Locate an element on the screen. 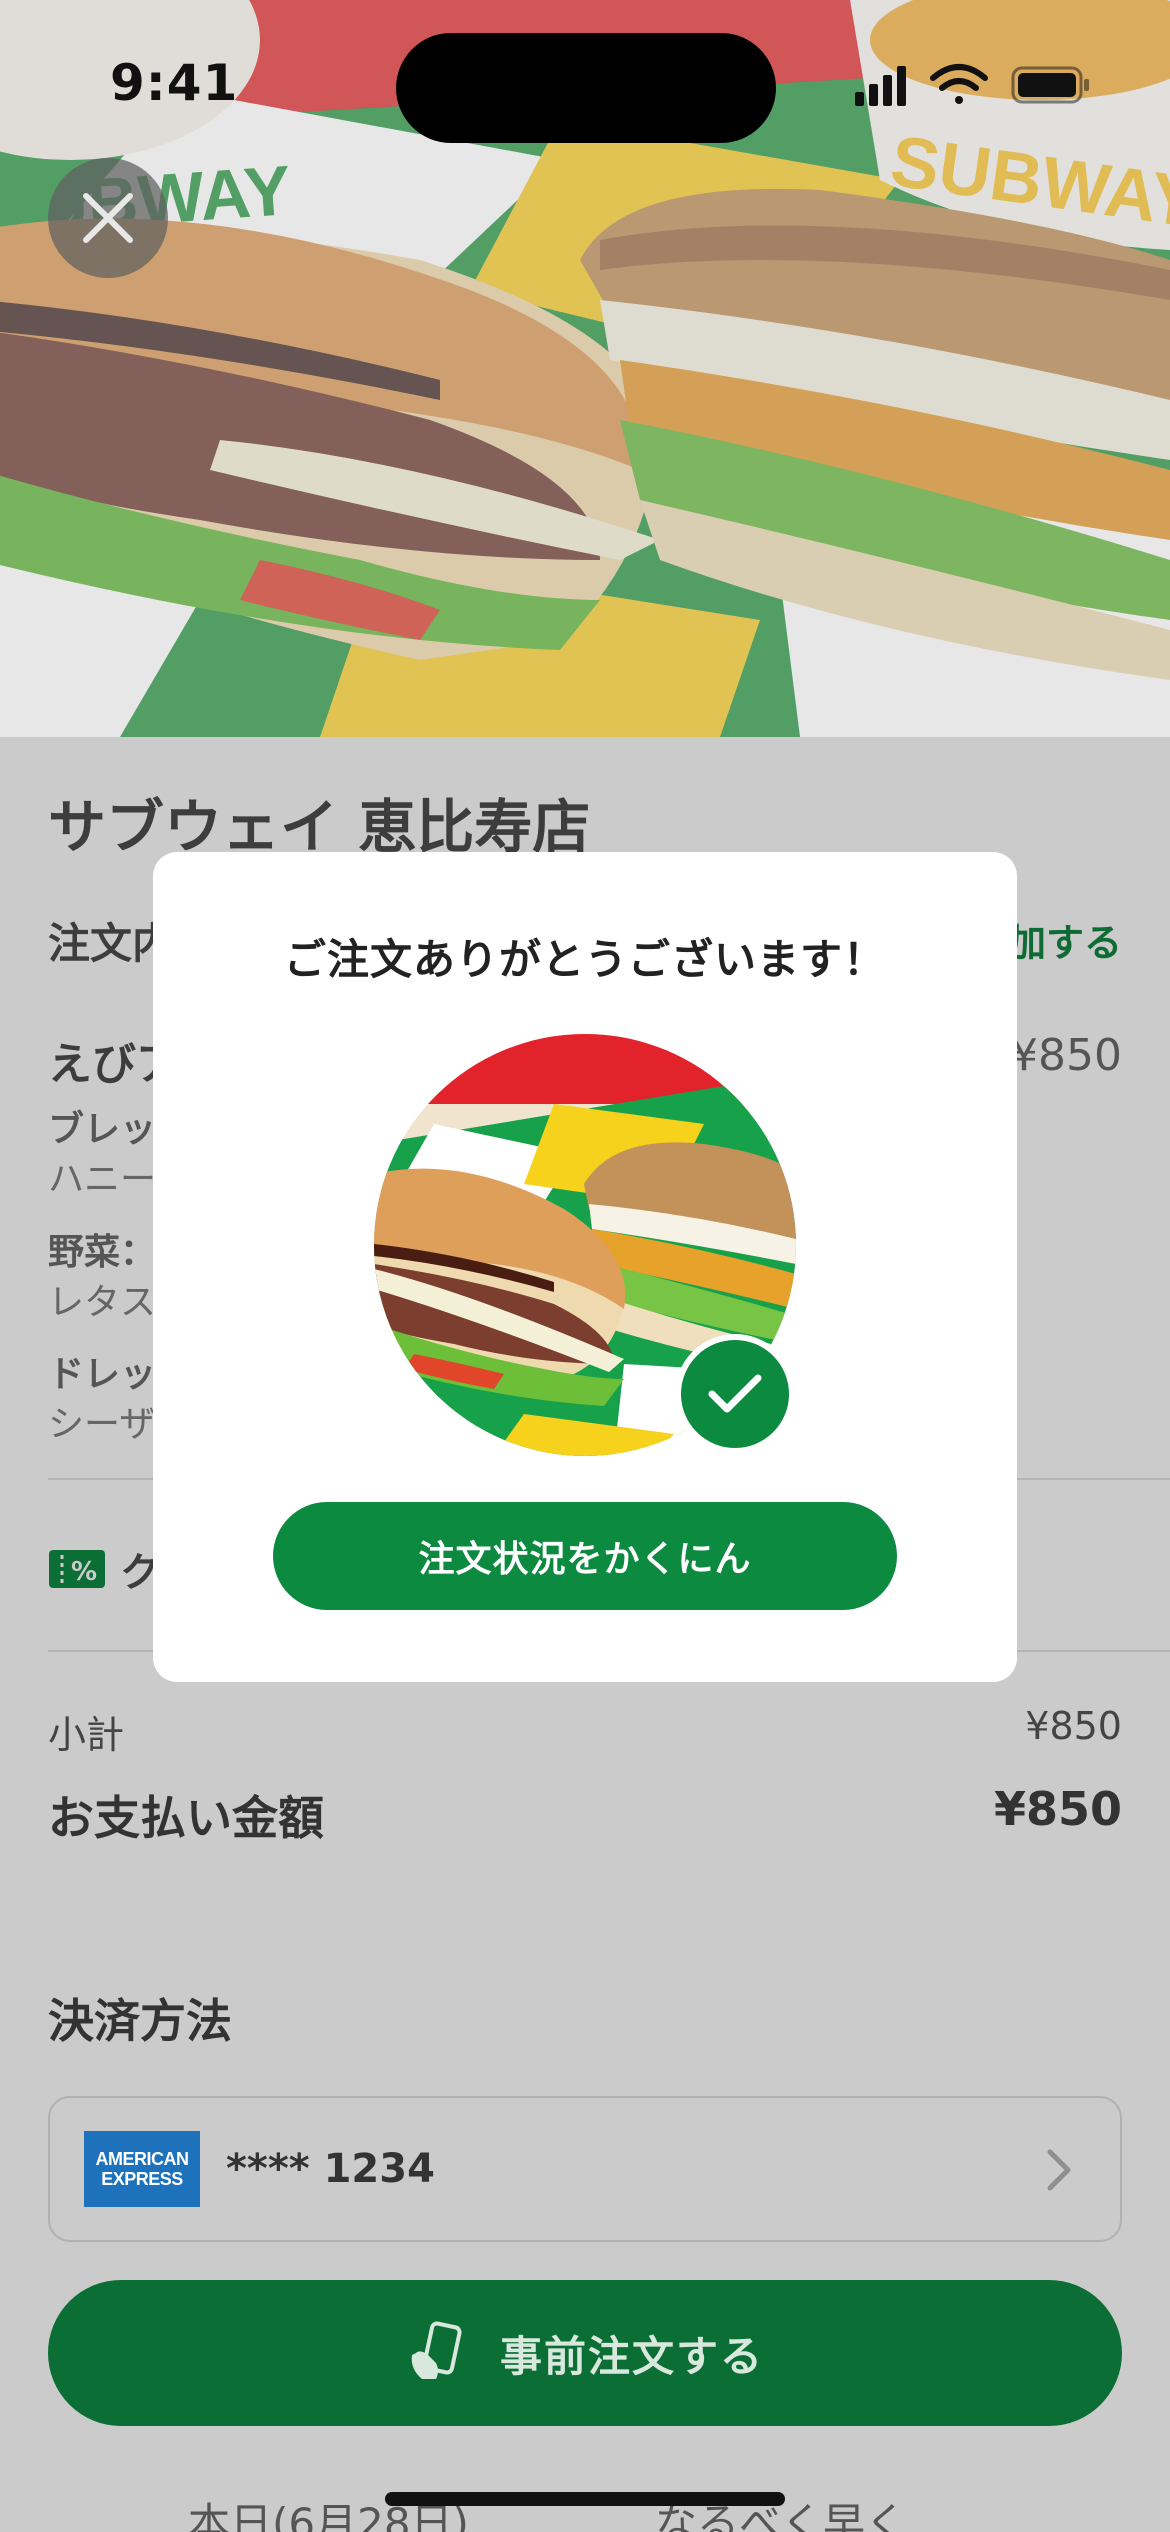 The height and width of the screenshot is (2532, 1170). close-button is located at coordinates (108, 218).